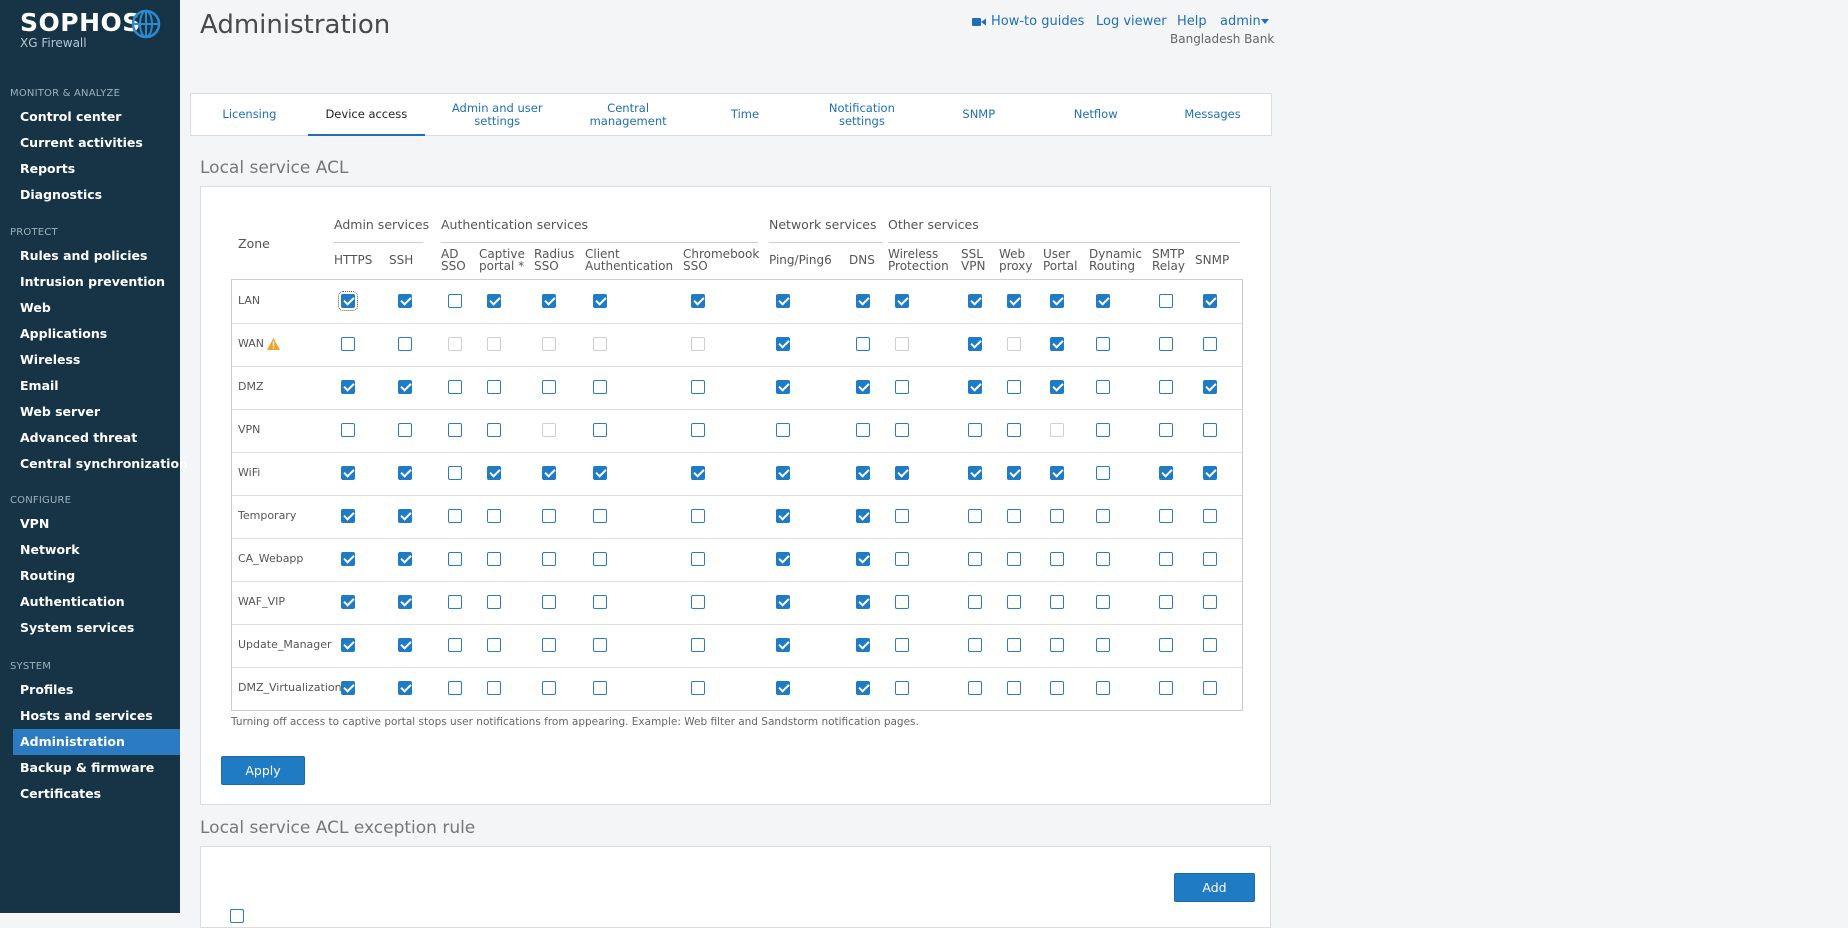  What do you see at coordinates (863, 645) in the screenshot?
I see `checkbox-update-manager-dns` at bounding box center [863, 645].